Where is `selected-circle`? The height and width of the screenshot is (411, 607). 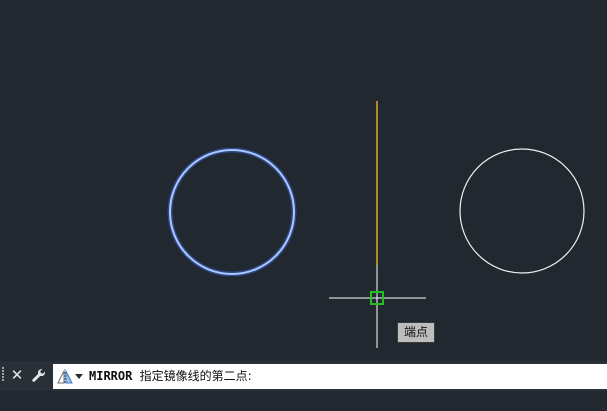 selected-circle is located at coordinates (232, 212).